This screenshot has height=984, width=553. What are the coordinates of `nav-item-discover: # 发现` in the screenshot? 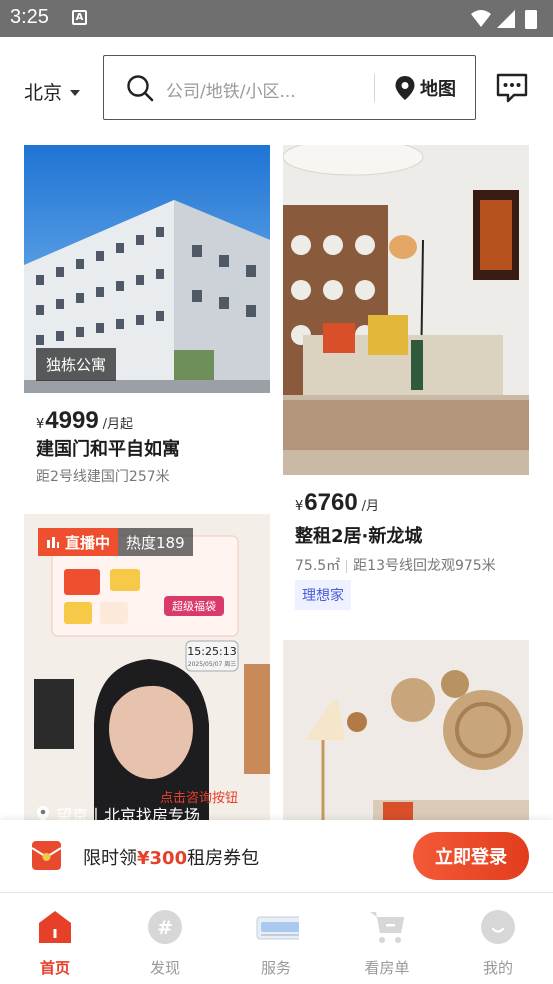 It's located at (165, 938).